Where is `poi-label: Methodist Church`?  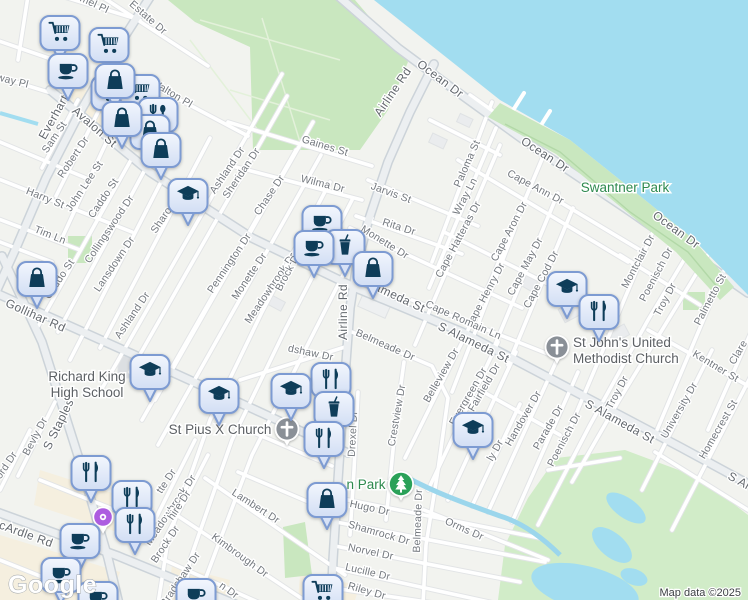
poi-label: Methodist Church is located at coordinates (626, 358).